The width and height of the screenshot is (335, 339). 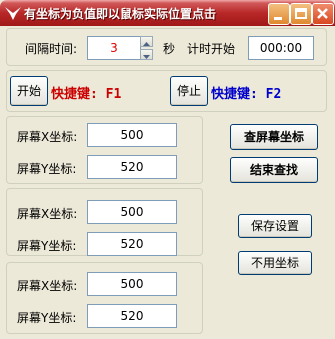 What do you see at coordinates (246, 94) in the screenshot?
I see `stop-hotkey-label: 快捷键: F2` at bounding box center [246, 94].